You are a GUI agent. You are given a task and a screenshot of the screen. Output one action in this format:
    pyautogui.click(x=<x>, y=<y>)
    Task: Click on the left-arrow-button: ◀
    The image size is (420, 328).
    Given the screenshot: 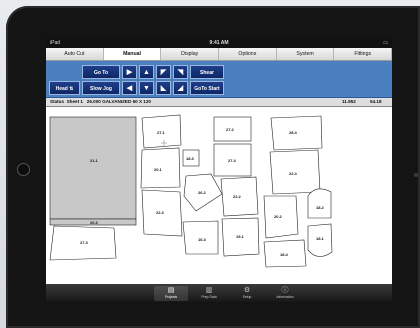 What is the action you would take?
    pyautogui.click(x=129, y=88)
    